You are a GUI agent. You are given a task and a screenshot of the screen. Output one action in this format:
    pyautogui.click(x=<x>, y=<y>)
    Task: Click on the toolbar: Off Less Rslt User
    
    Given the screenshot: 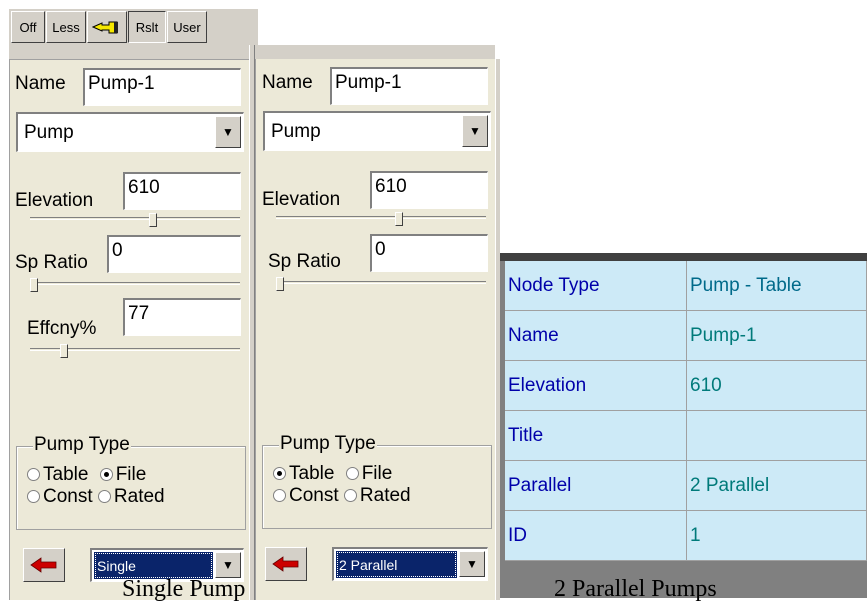 What is the action you would take?
    pyautogui.click(x=133, y=27)
    